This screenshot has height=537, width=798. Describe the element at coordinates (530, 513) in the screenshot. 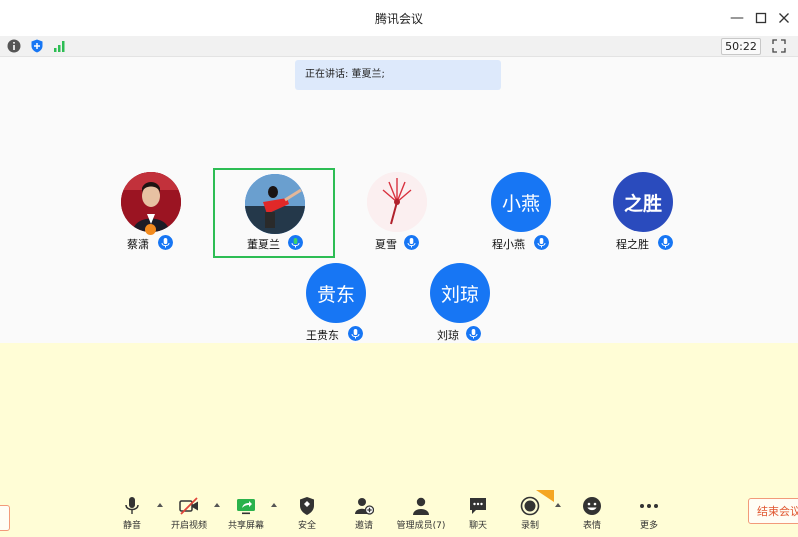

I see `record-button: 录制` at that location.